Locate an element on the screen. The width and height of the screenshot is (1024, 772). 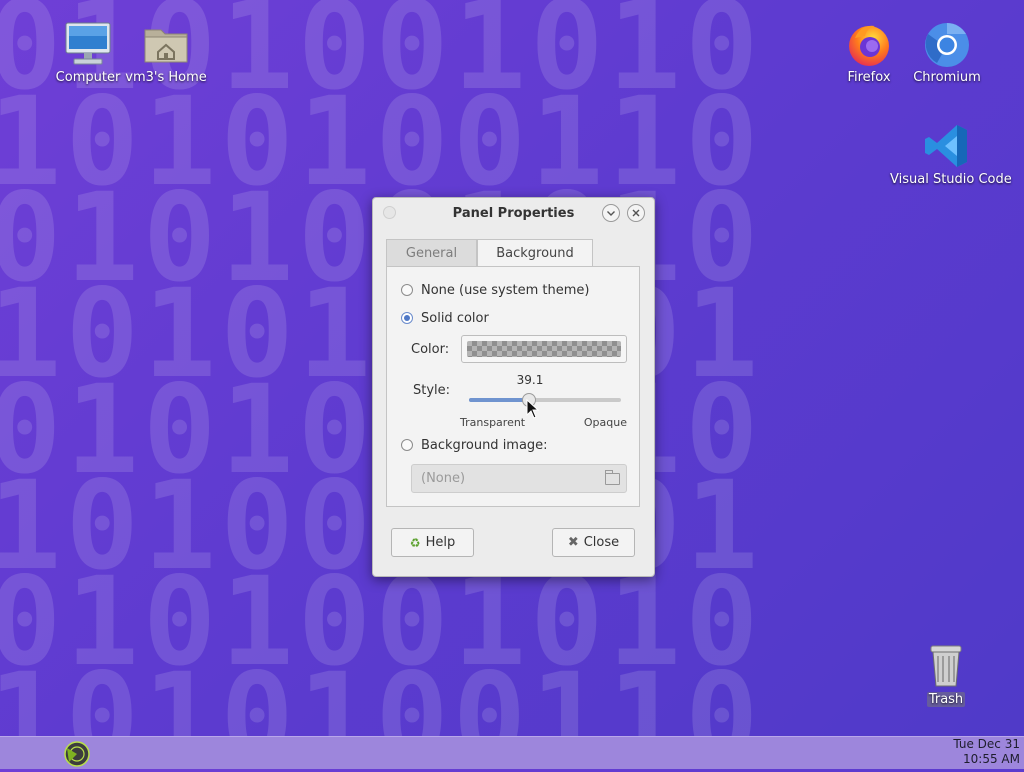
help-button: ♻ Help is located at coordinates (432, 542).